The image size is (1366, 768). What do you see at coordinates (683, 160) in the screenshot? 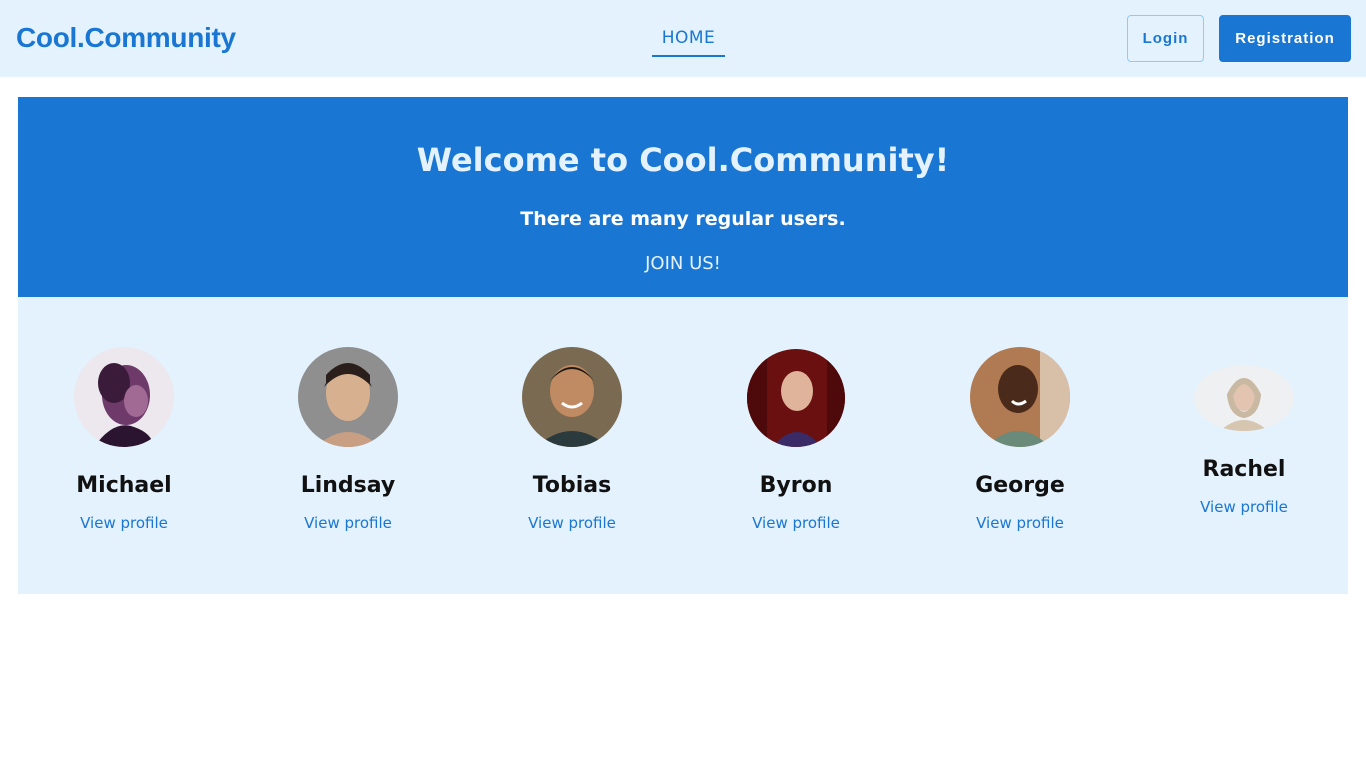
I see `welcome-title: Welcome to Cool.Community!` at bounding box center [683, 160].